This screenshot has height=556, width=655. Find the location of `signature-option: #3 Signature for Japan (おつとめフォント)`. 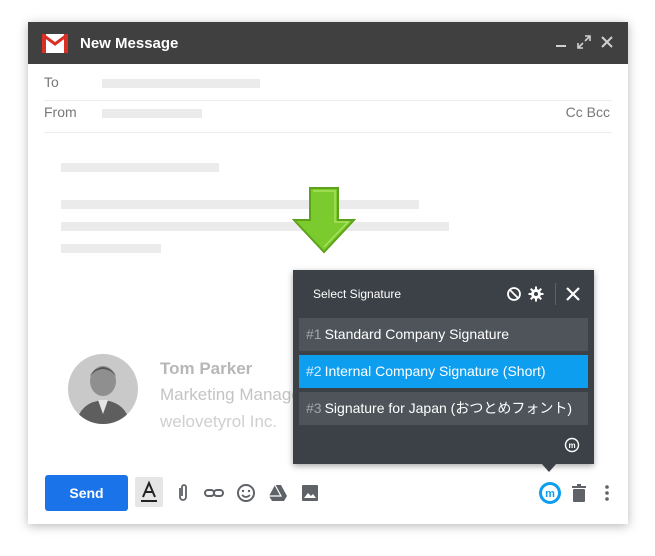

signature-option: #3 Signature for Japan (おつとめフォント) is located at coordinates (443, 408).